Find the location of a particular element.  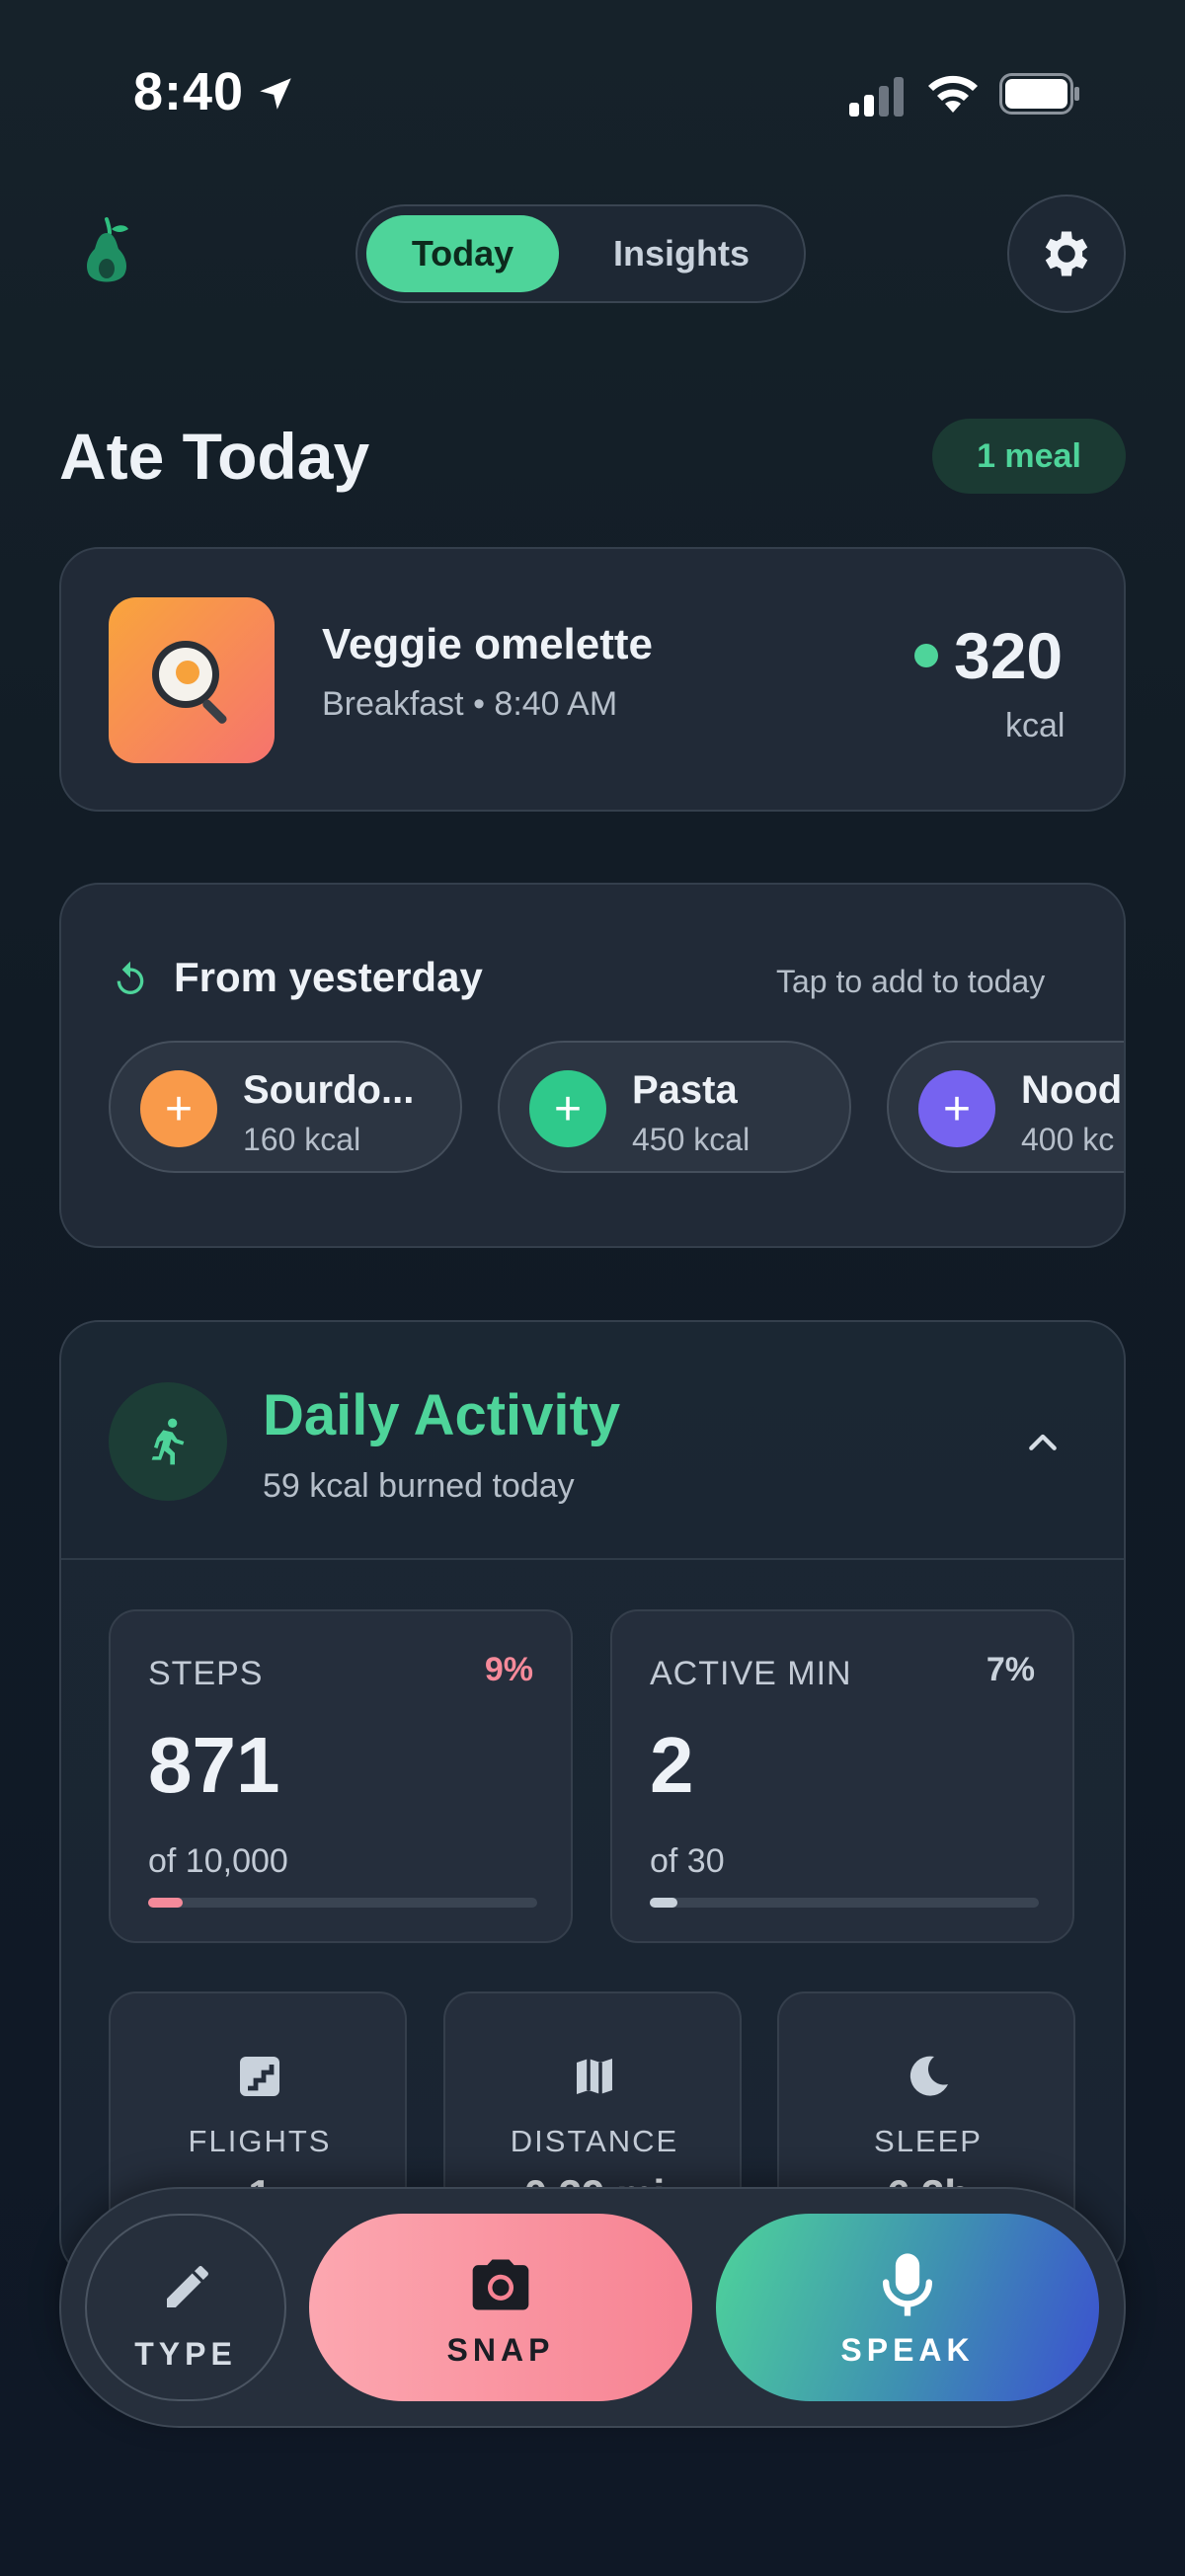

from-yesterday-title: From yesterday is located at coordinates (328, 977).